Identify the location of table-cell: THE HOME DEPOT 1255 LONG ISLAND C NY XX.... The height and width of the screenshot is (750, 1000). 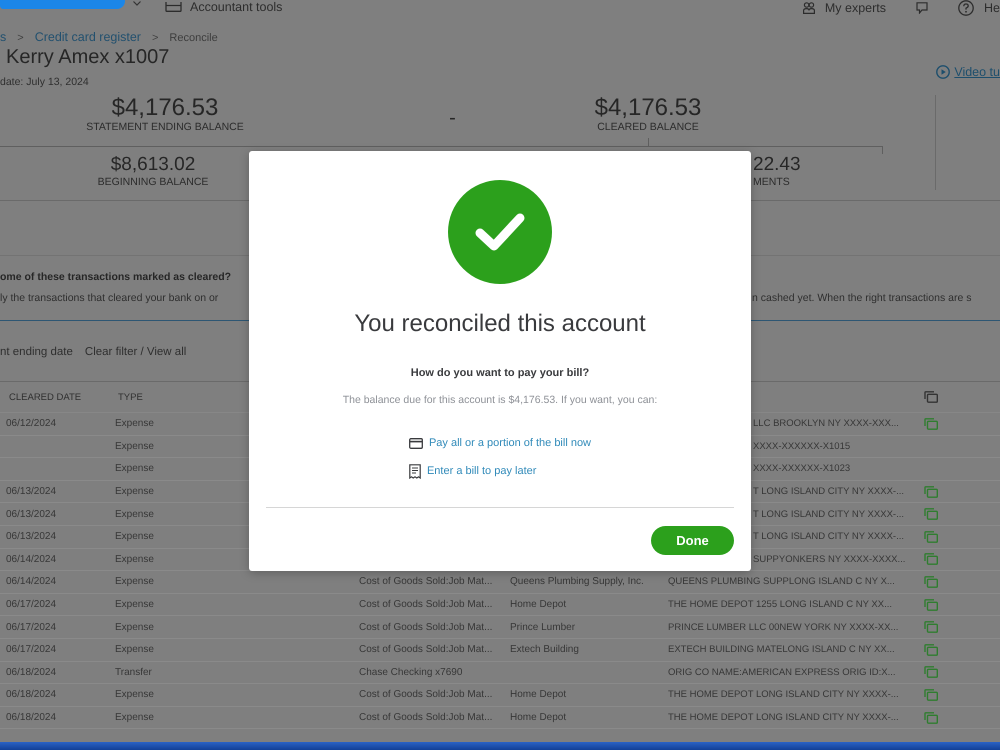
(780, 604).